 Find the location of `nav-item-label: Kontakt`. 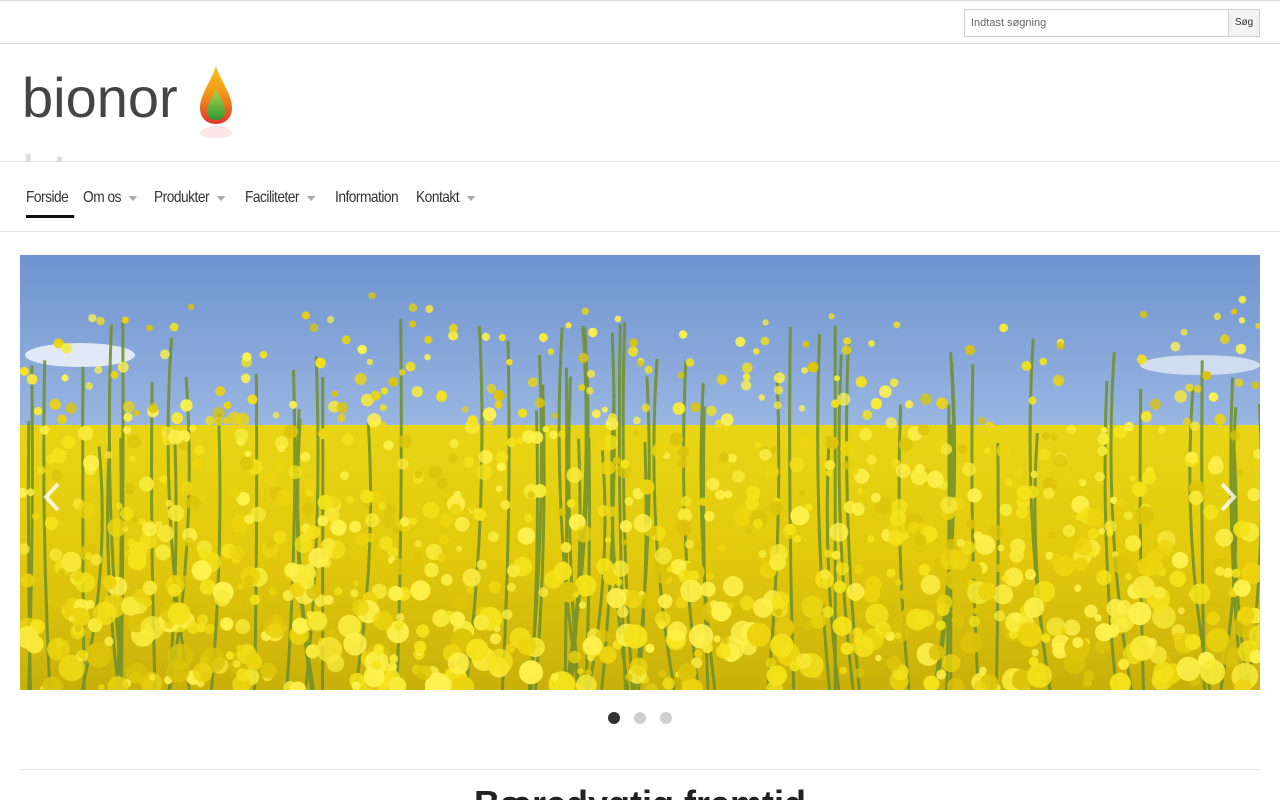

nav-item-label: Kontakt is located at coordinates (438, 197).